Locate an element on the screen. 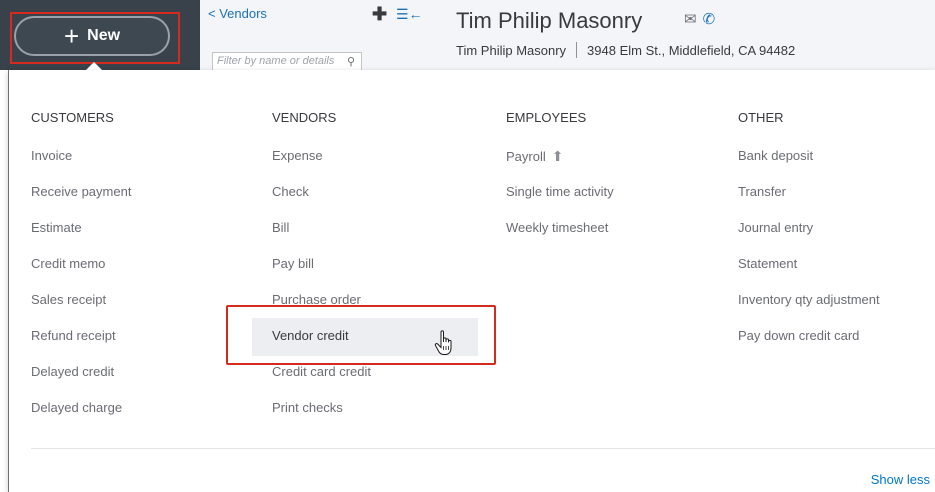 The image size is (935, 492). menu-item-expense: Expense is located at coordinates (297, 155).